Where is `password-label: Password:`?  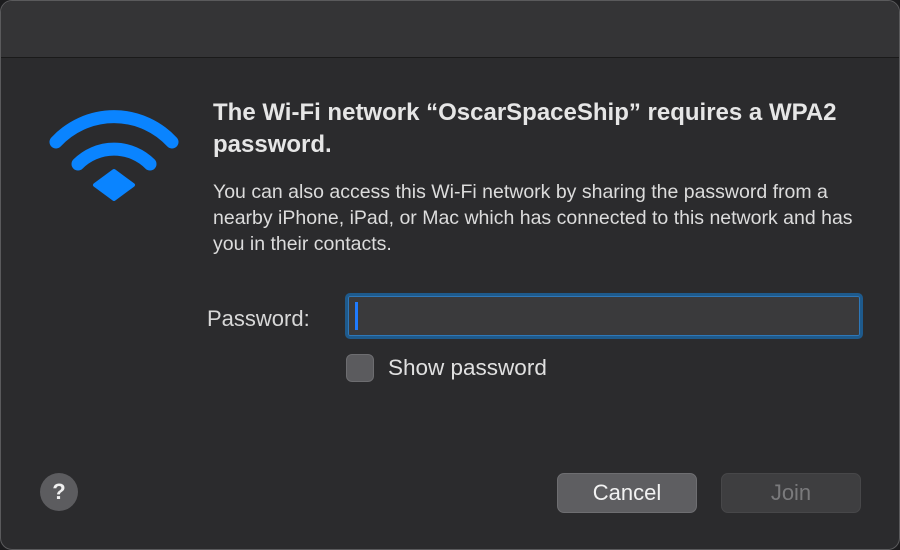
password-label: Password: is located at coordinates (258, 318).